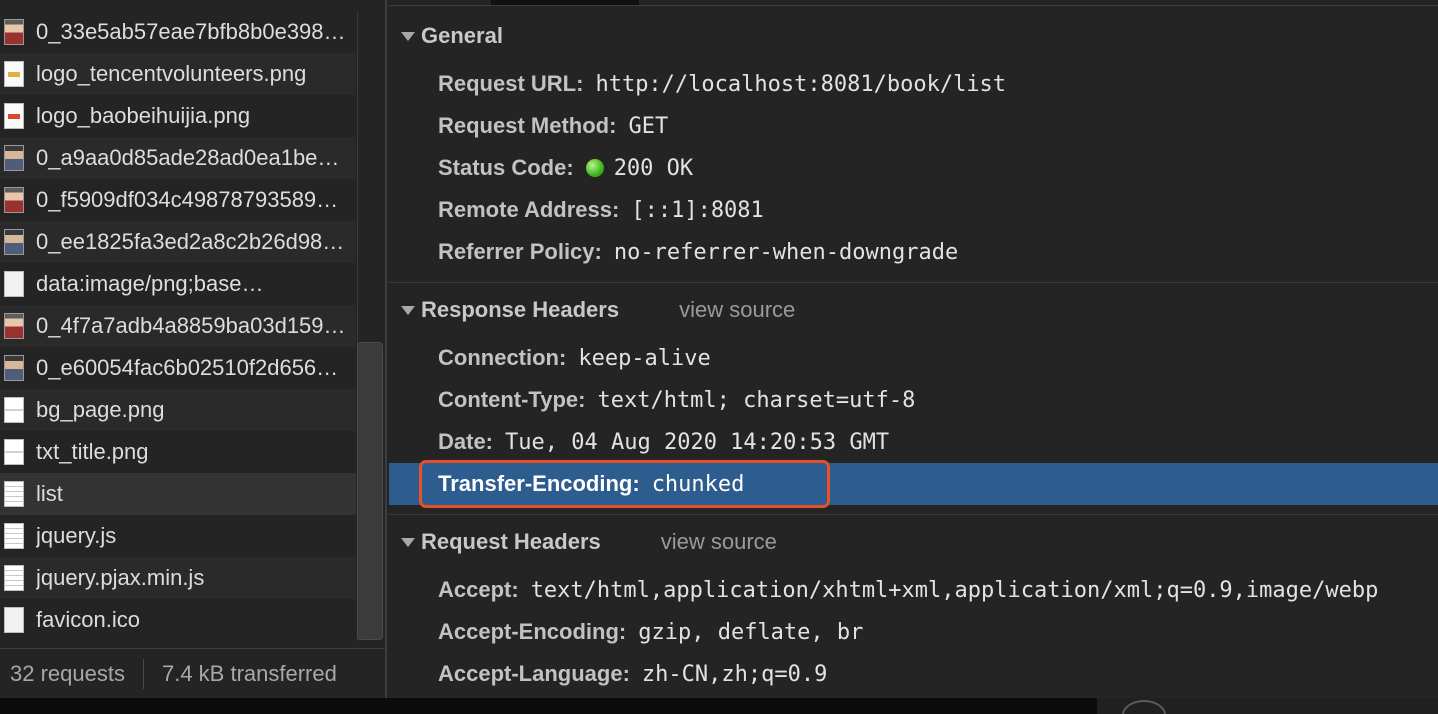 The image size is (1438, 714). I want to click on scrollbar-thumb, so click(370, 491).